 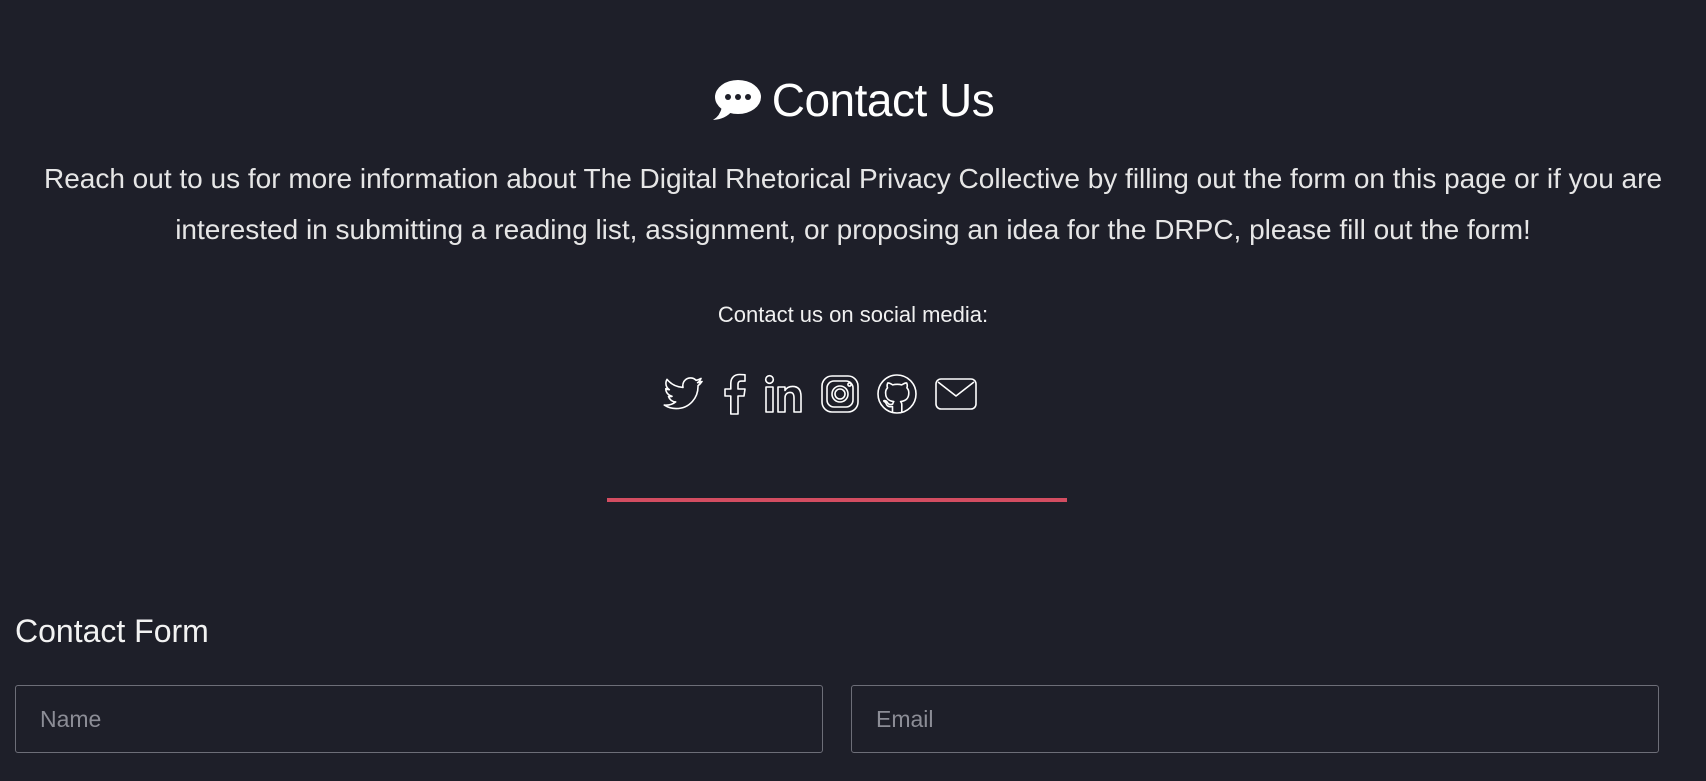 I want to click on github-icon, so click(x=897, y=394).